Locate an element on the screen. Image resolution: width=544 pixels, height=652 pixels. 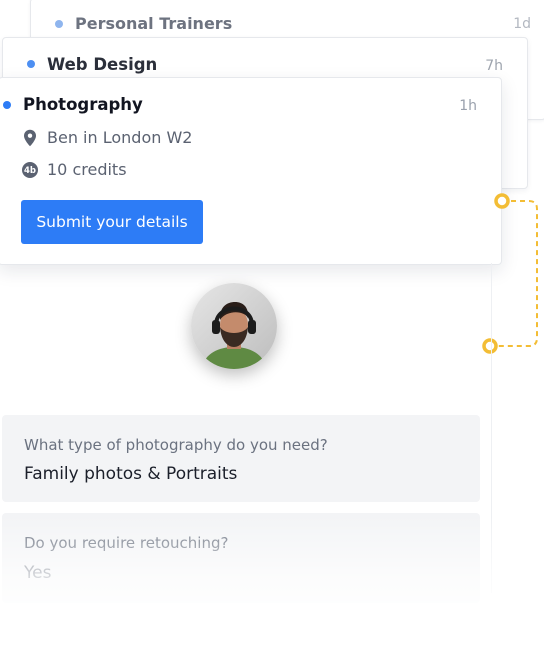
lead-location-row: Ben in London W2 is located at coordinates (106, 137).